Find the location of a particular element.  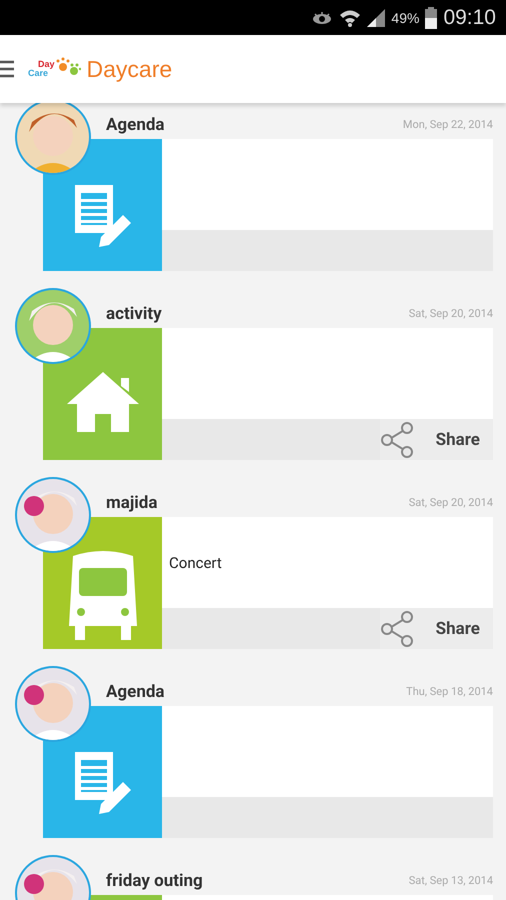

card-background: Concert Share is located at coordinates (327, 583).